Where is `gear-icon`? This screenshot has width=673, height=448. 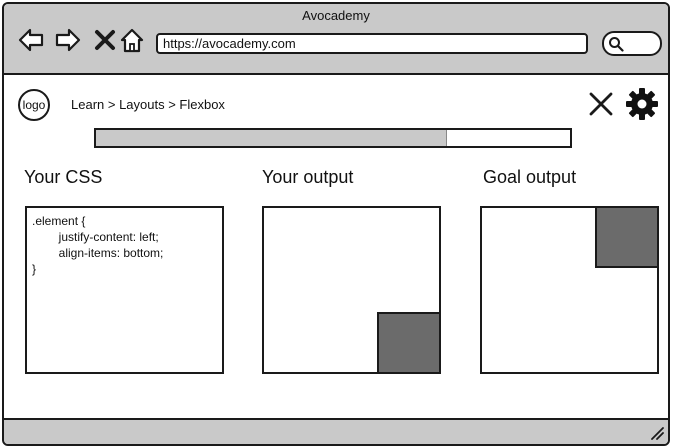
gear-icon is located at coordinates (642, 104).